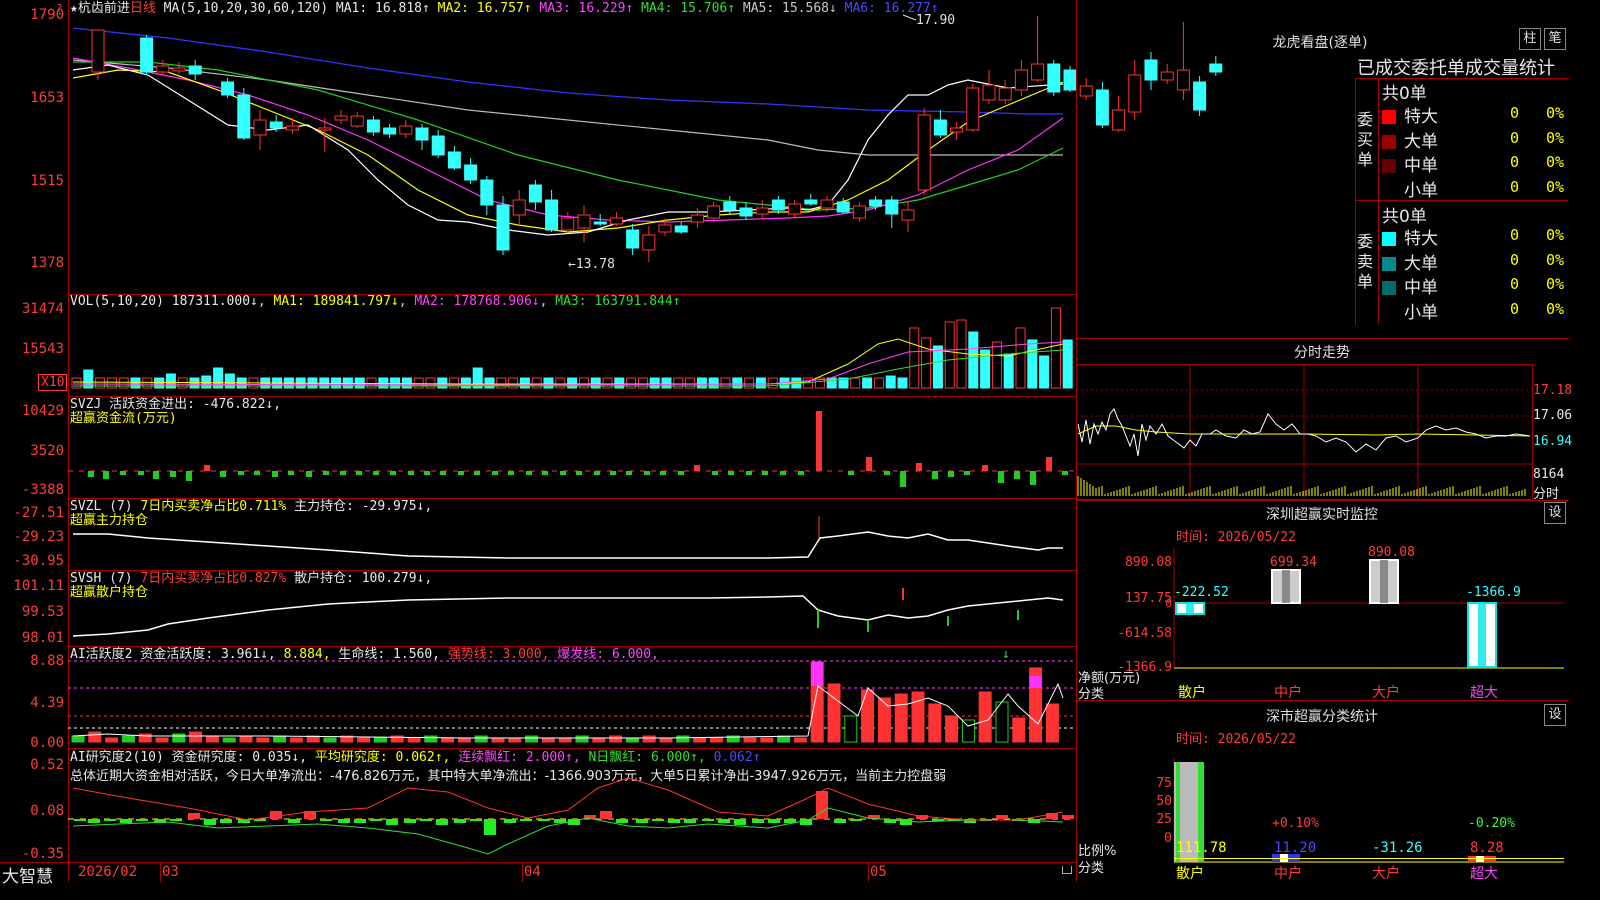 This screenshot has height=900, width=1600. Describe the element at coordinates (1091, 868) in the screenshot. I see `classify-x-title: 分类` at that location.